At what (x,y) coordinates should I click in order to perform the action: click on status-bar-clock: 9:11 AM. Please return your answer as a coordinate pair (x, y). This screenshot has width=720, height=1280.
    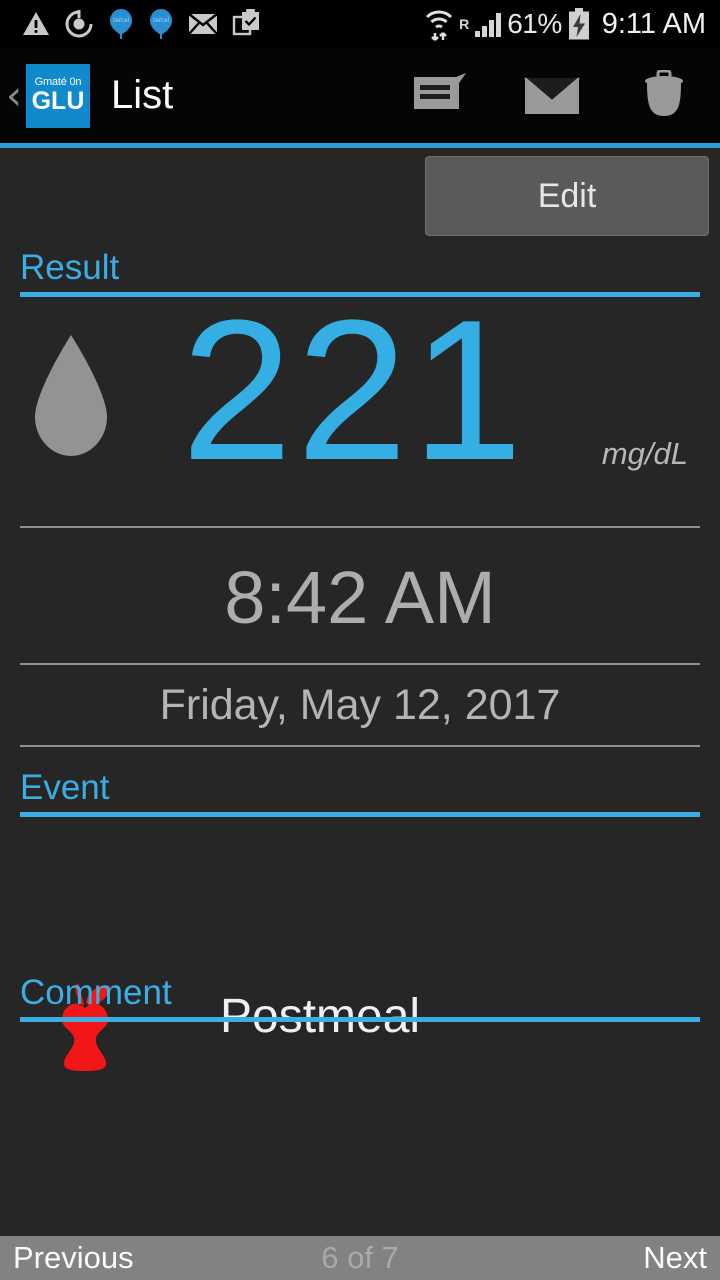
    Looking at the image, I should click on (653, 23).